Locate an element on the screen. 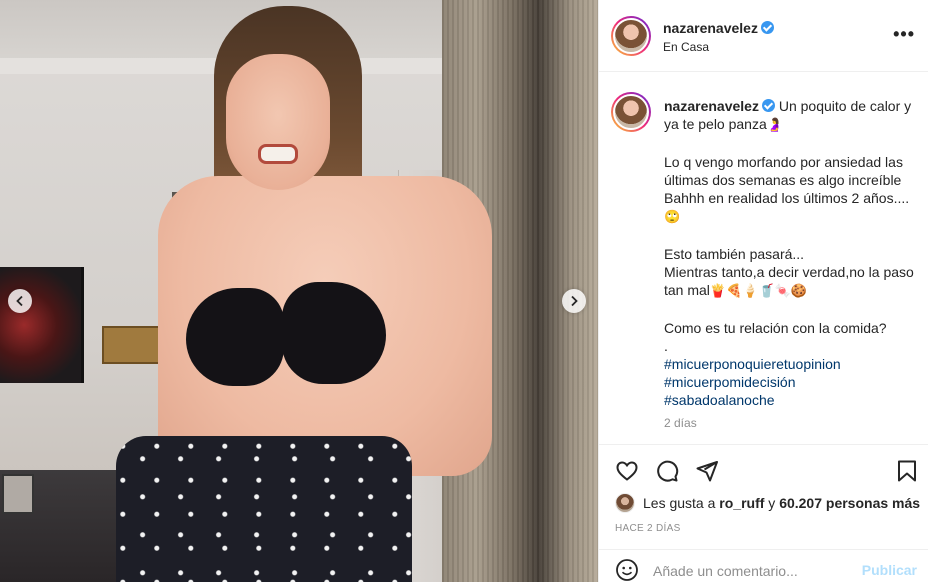 This screenshot has width=928, height=582. more-options-button: ••• is located at coordinates (904, 34).